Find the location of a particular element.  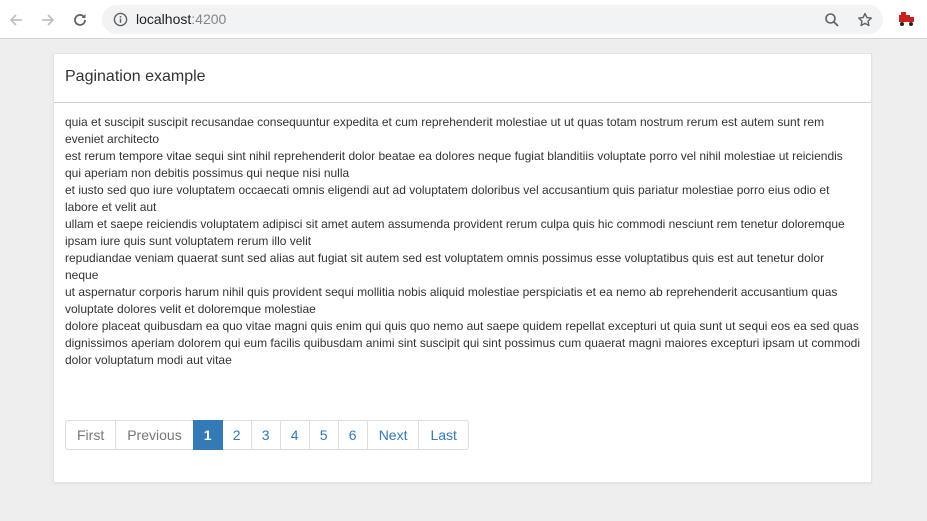

page-link-5: 5 is located at coordinates (323, 435).